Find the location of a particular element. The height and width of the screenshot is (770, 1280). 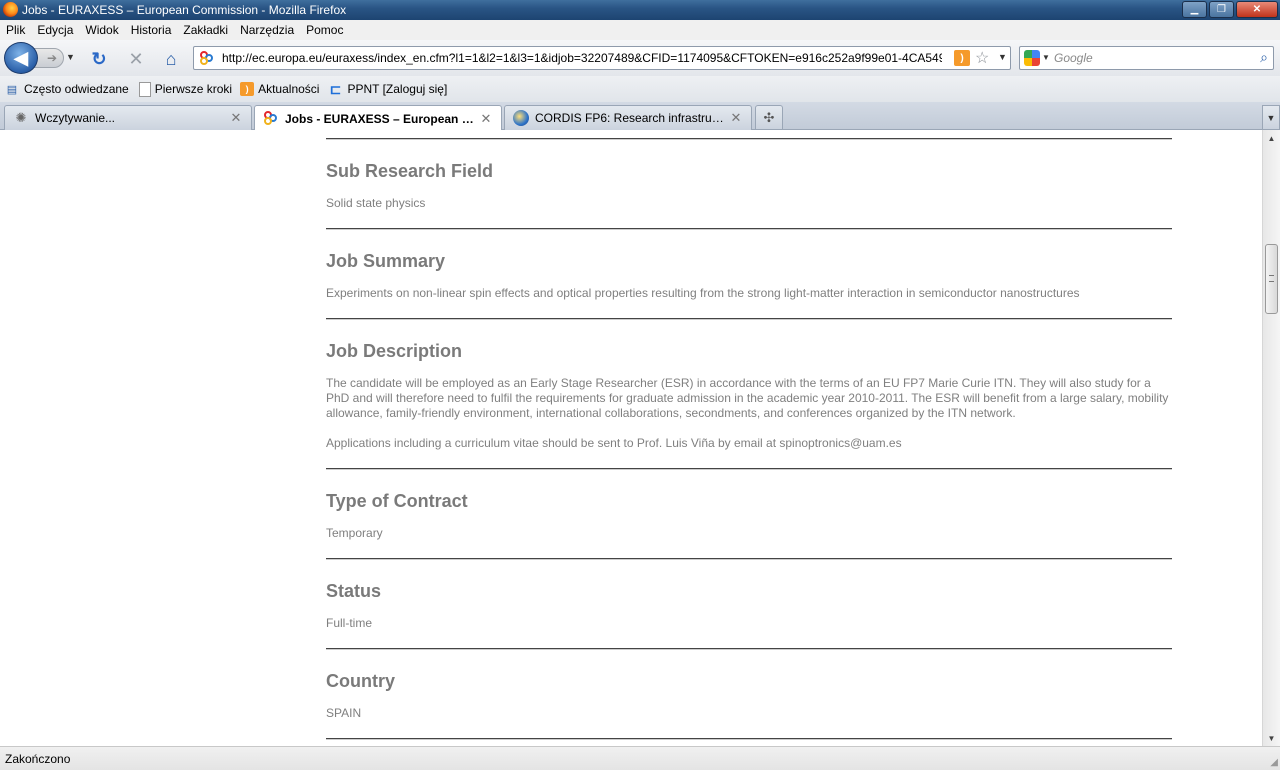

vertical-scrollbar: ▲ ▼ is located at coordinates (1271, 438).